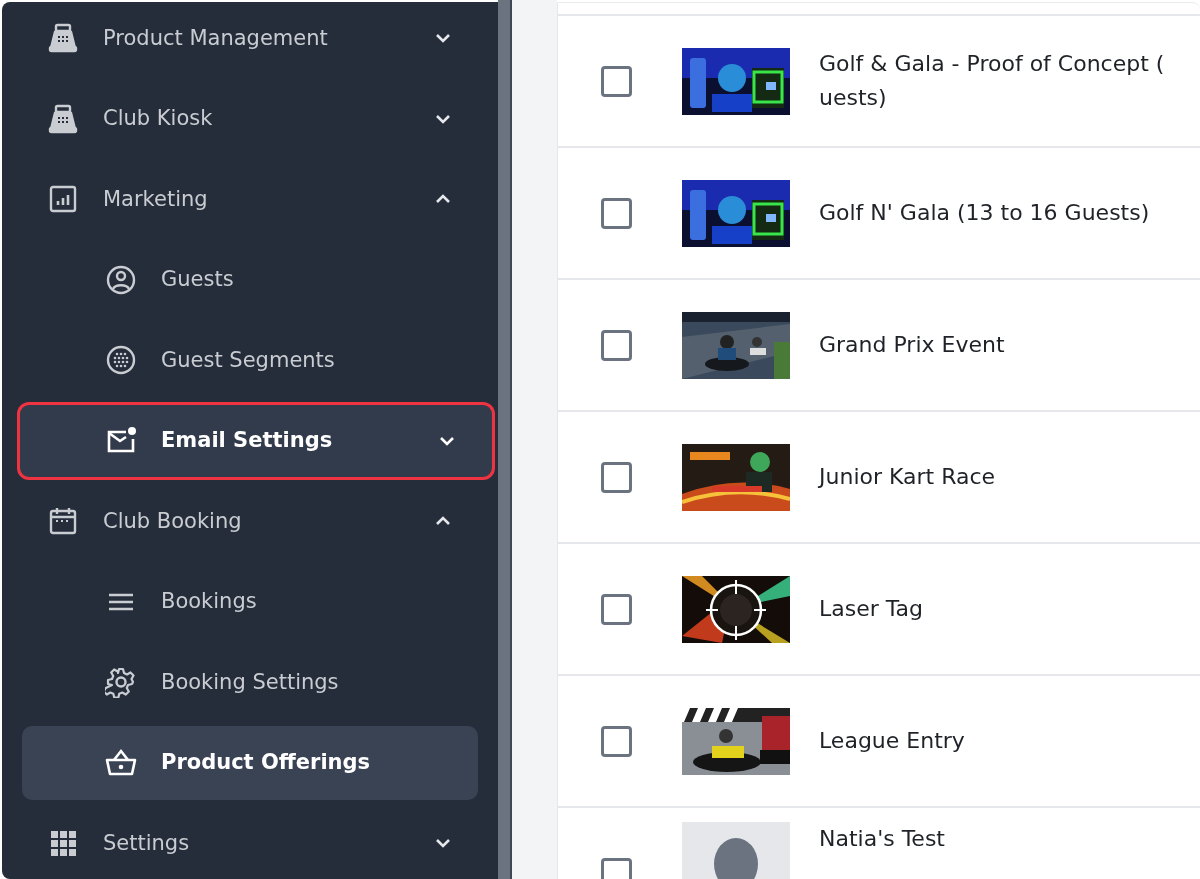 The width and height of the screenshot is (1200, 879). I want to click on product-name: Natia's Test, so click(882, 839).